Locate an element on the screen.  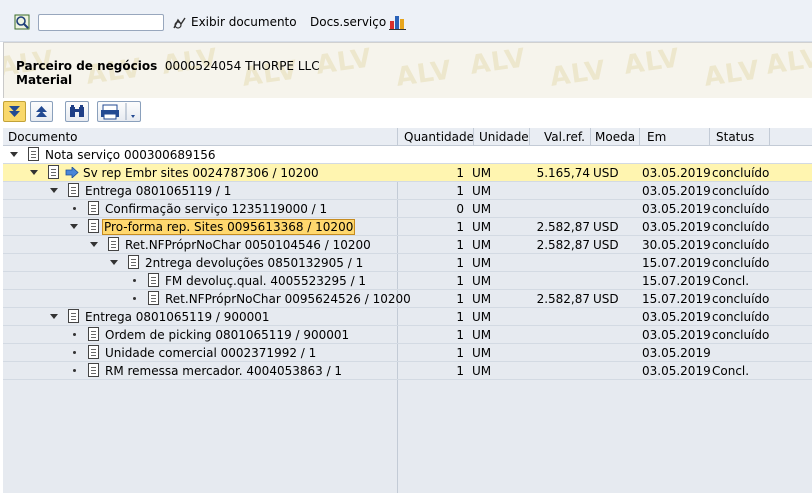
document-name: Entrega 0801065119 / 900001 is located at coordinates (177, 317).